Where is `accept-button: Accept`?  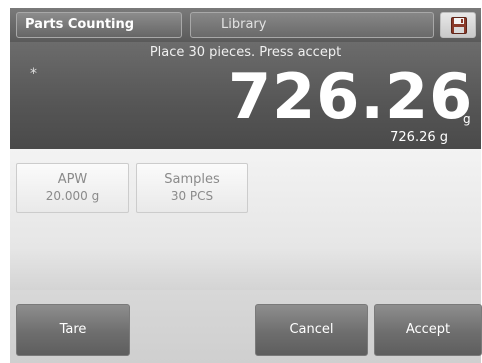 accept-button: Accept is located at coordinates (428, 330).